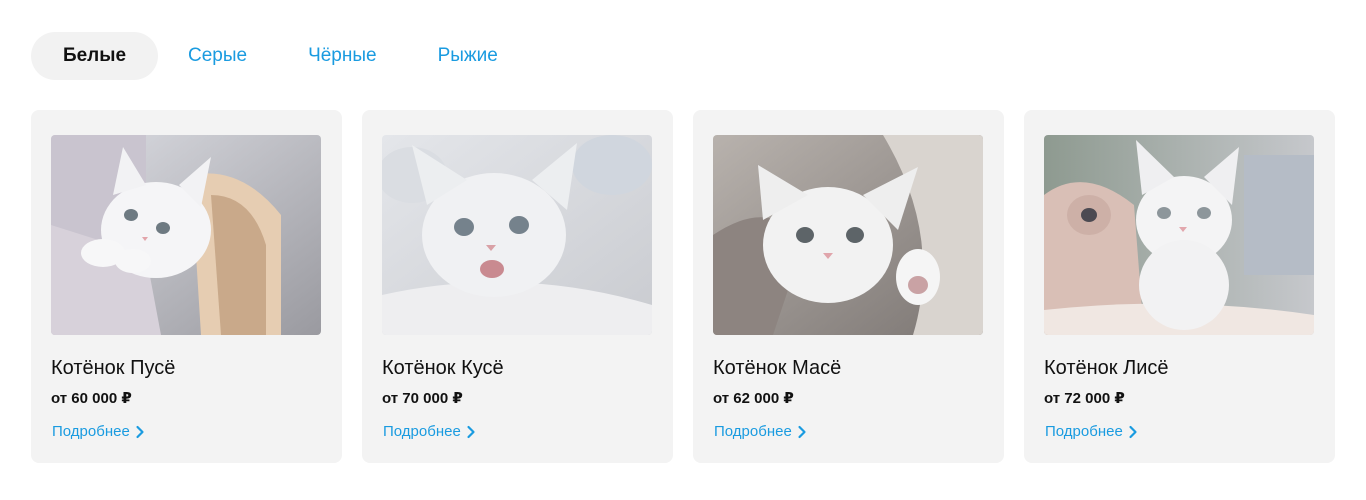 The width and height of the screenshot is (1366, 500). I want to click on tab-ginger: Рыжие, so click(468, 56).